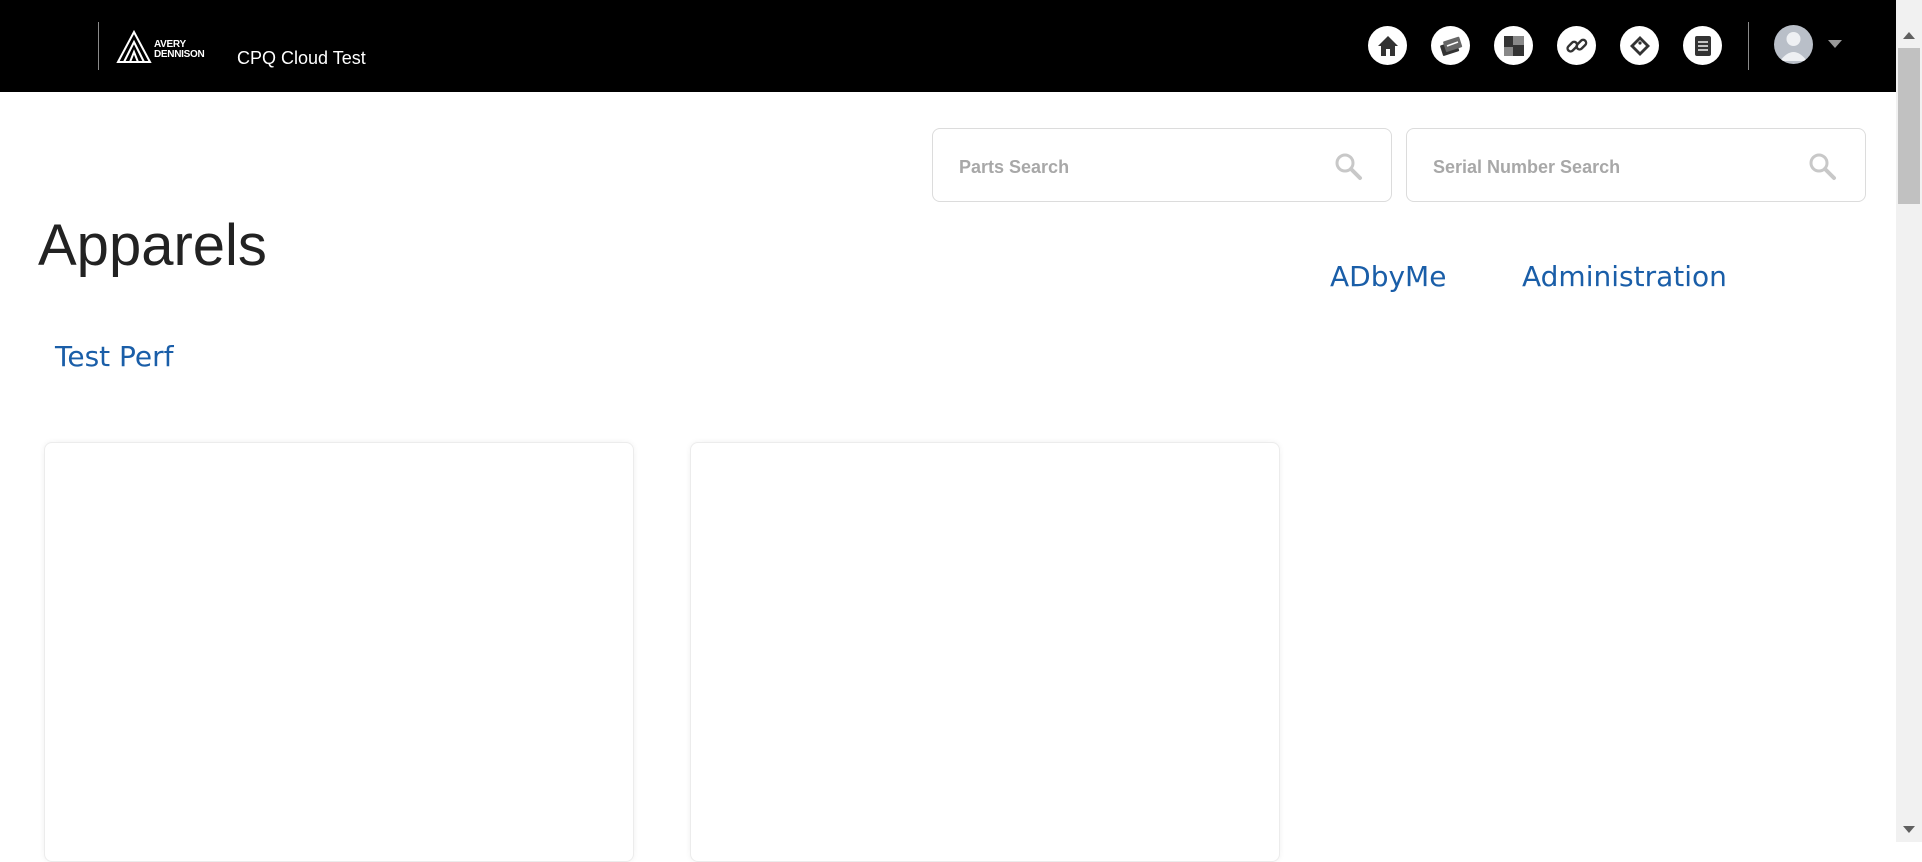  Describe the element at coordinates (134, 46) in the screenshot. I see `logo-mark-icon` at that location.